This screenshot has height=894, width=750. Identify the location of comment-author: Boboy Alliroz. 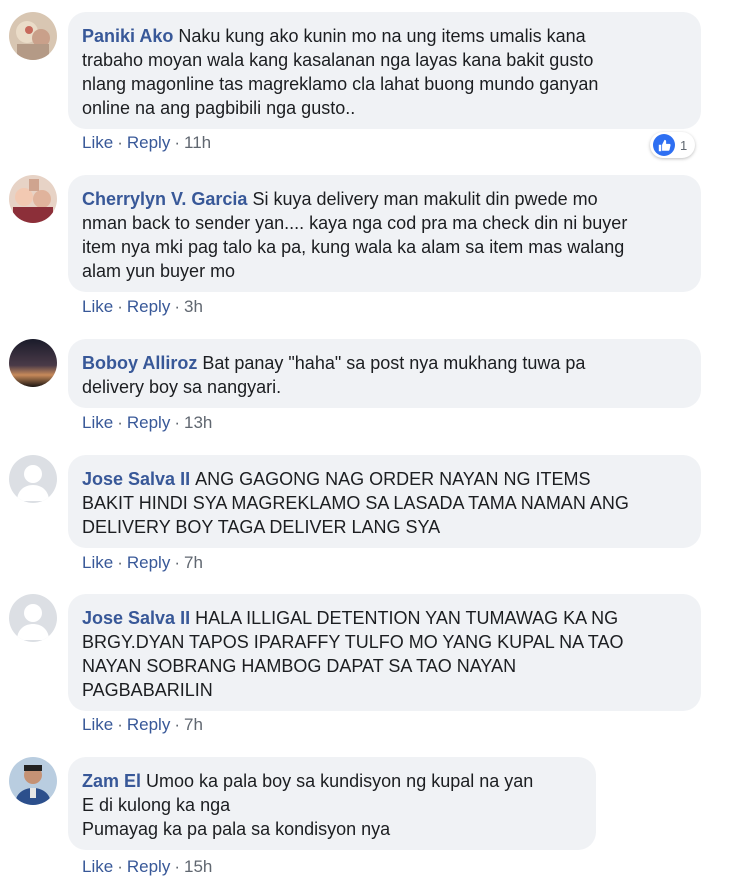
(139, 363).